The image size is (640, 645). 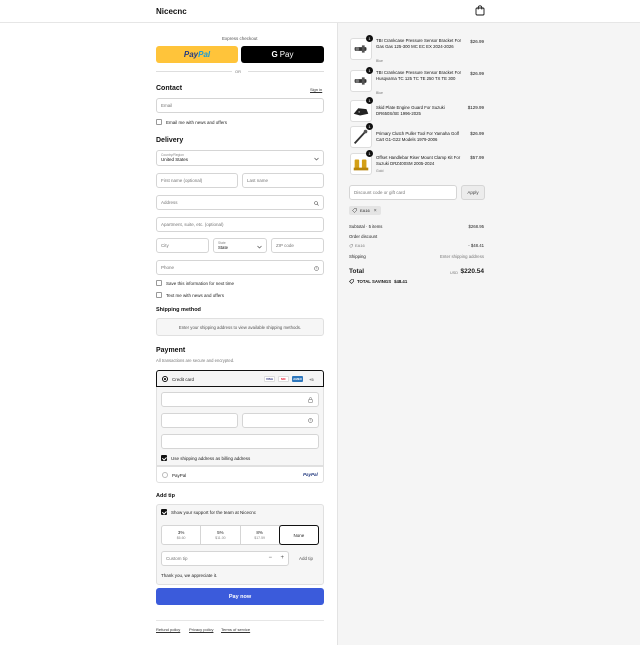 I want to click on remove-discount-icon: ×, so click(x=375, y=211).